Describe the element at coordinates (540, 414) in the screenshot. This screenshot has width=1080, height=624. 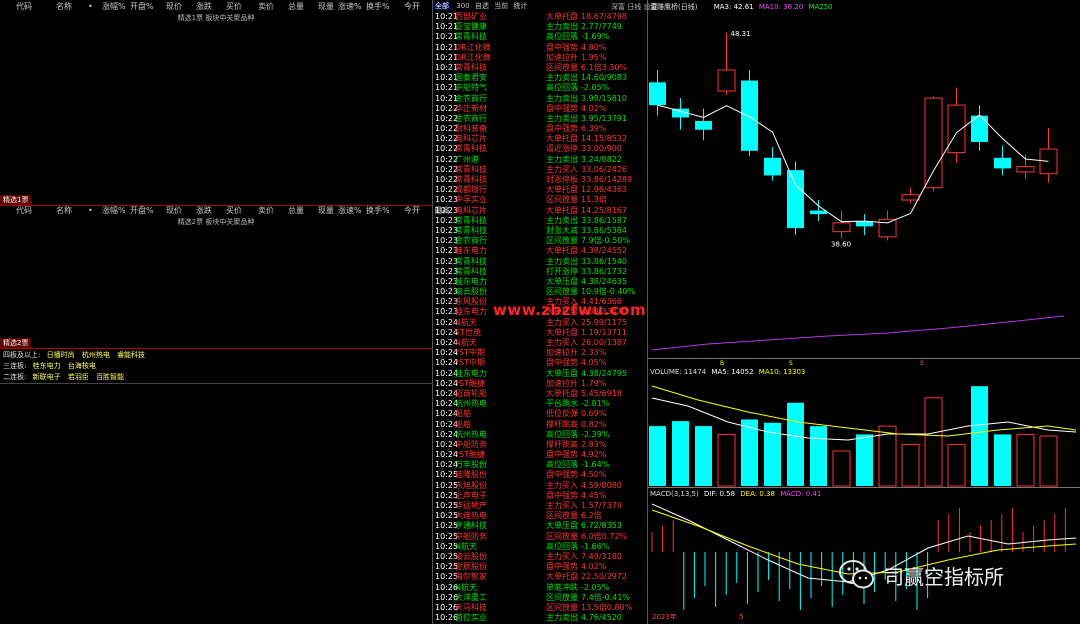
I see `feed-row: 10:24 船舶 低位反弹 0.69%` at that location.